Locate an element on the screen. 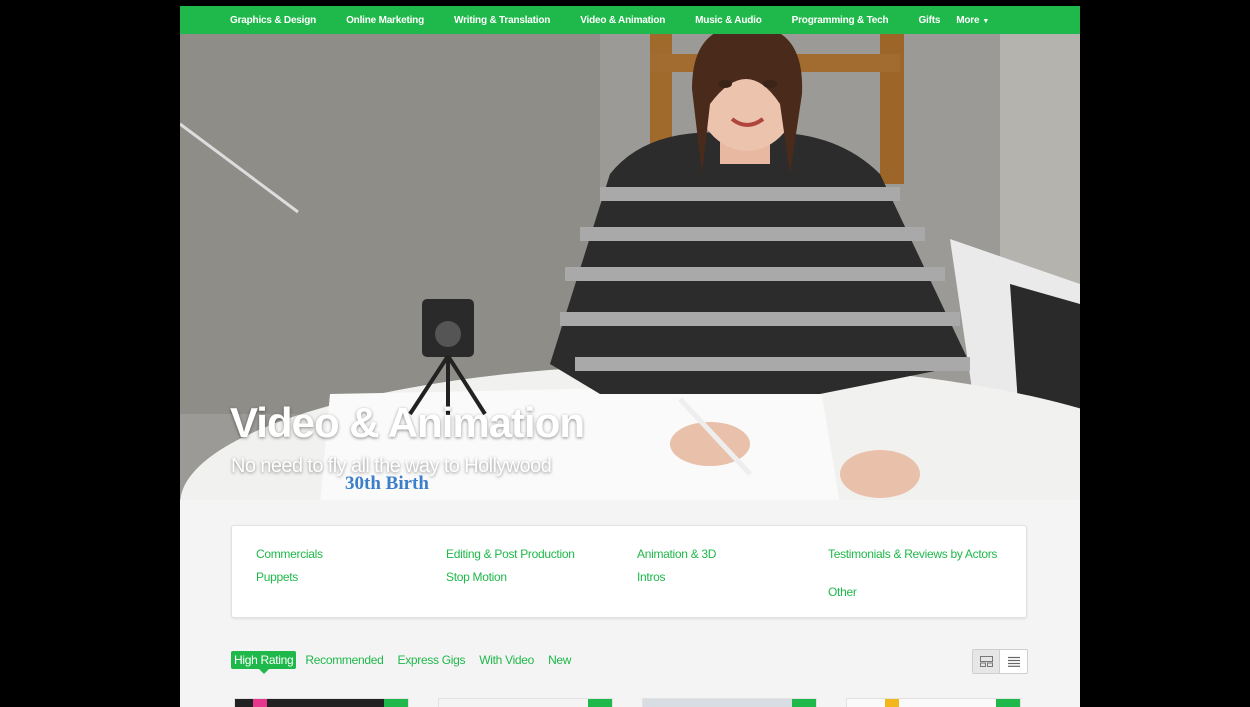 Image resolution: width=1250 pixels, height=707 pixels. subcat-commercials: Commercials is located at coordinates (289, 554).